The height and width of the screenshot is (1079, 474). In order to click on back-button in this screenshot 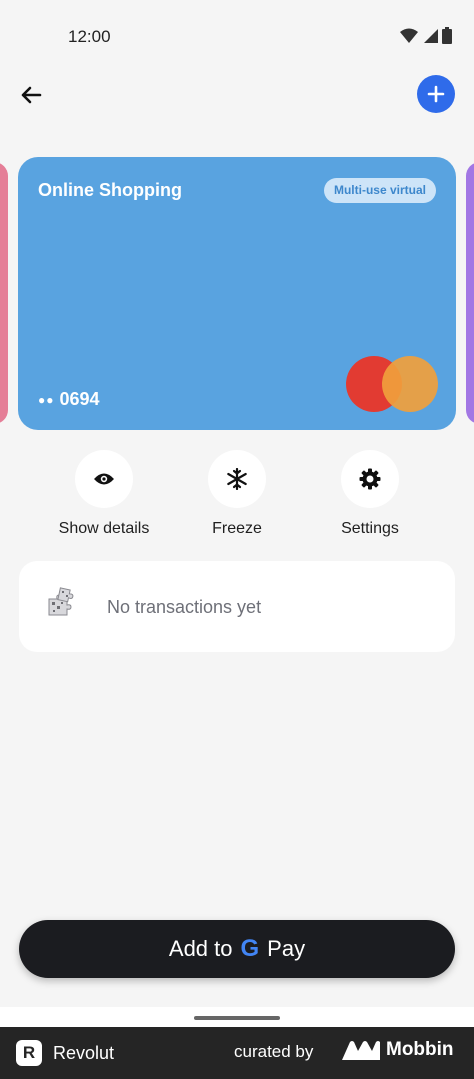, I will do `click(31, 95)`.